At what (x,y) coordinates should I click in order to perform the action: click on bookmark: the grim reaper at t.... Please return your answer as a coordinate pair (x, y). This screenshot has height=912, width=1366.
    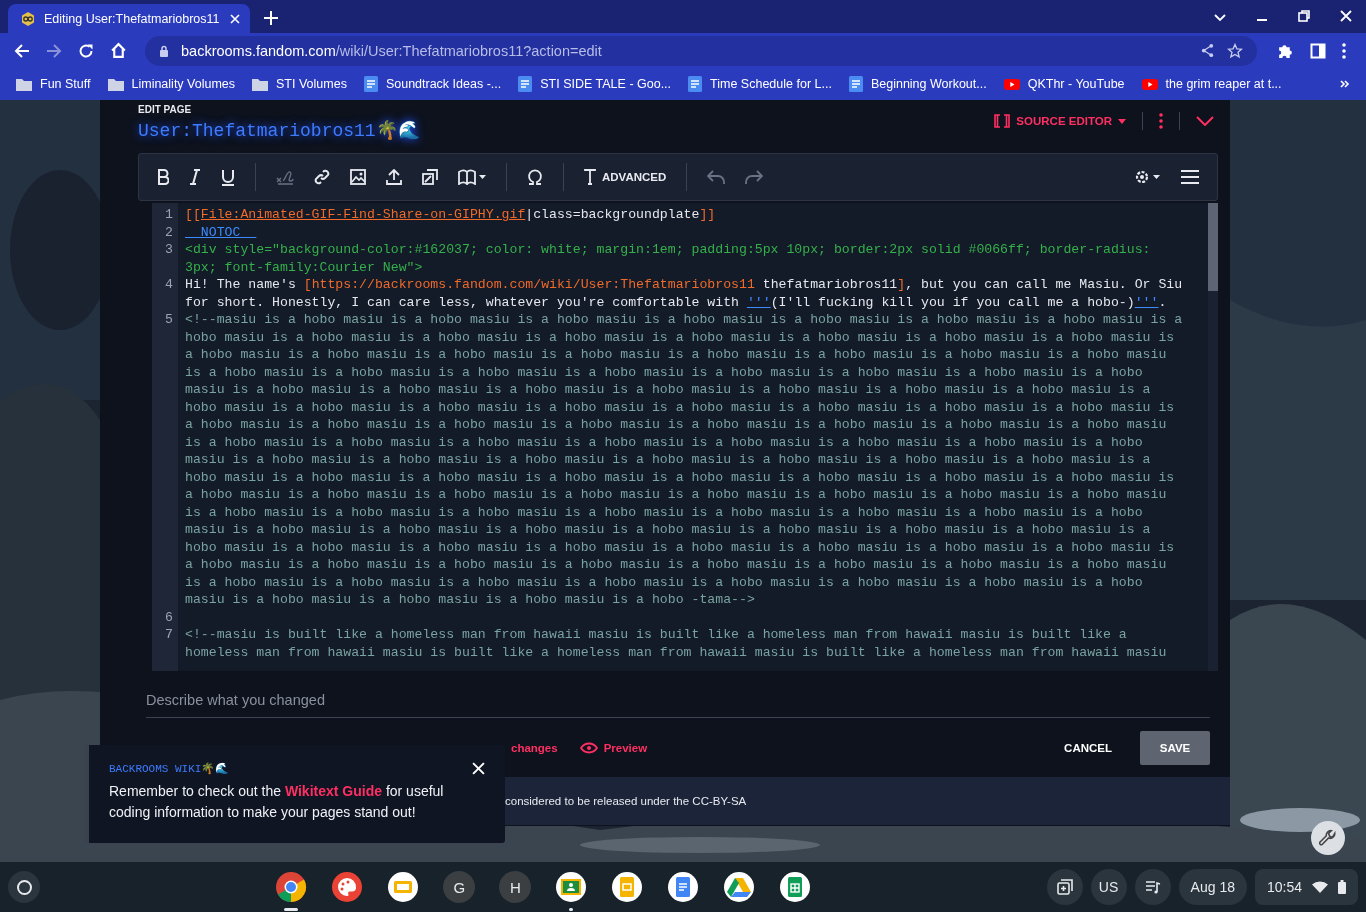
    Looking at the image, I should click on (1211, 84).